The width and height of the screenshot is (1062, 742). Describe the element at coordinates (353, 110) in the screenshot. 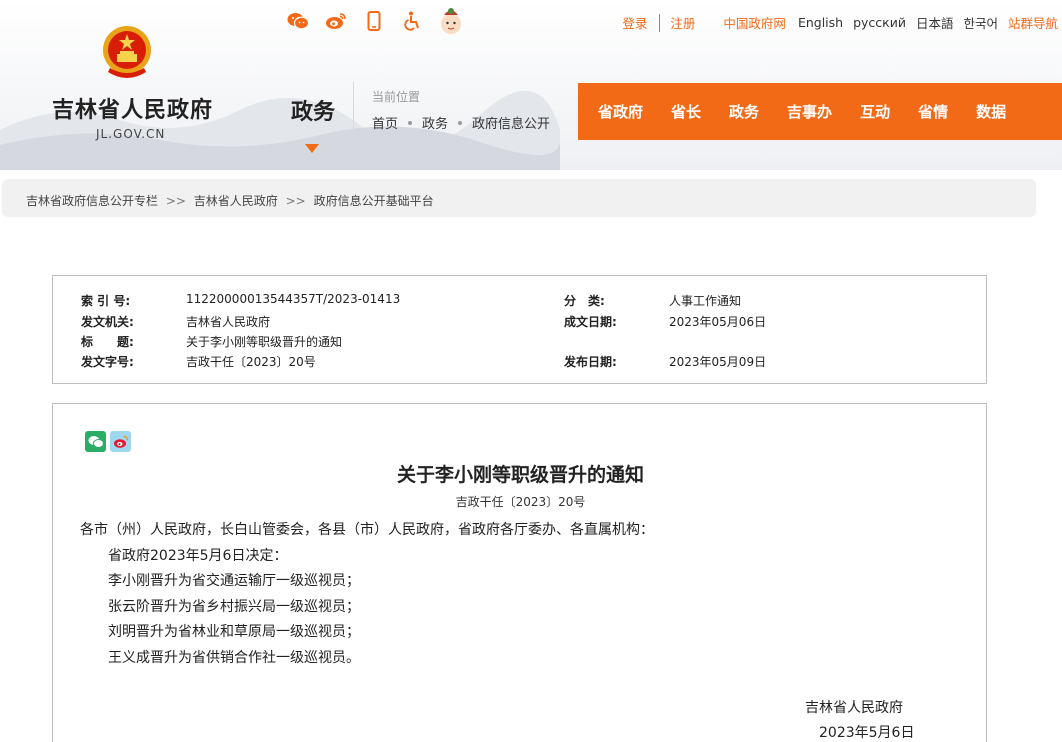

I see `header-divider` at that location.